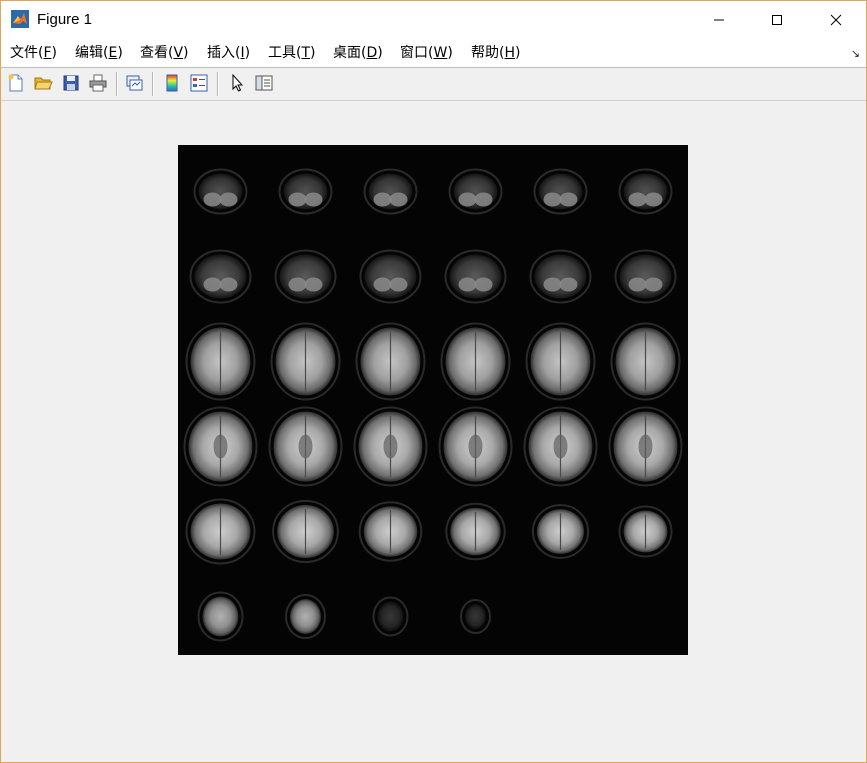 This screenshot has width=867, height=763. I want to click on menu-window: 窗口(W), so click(426, 53).